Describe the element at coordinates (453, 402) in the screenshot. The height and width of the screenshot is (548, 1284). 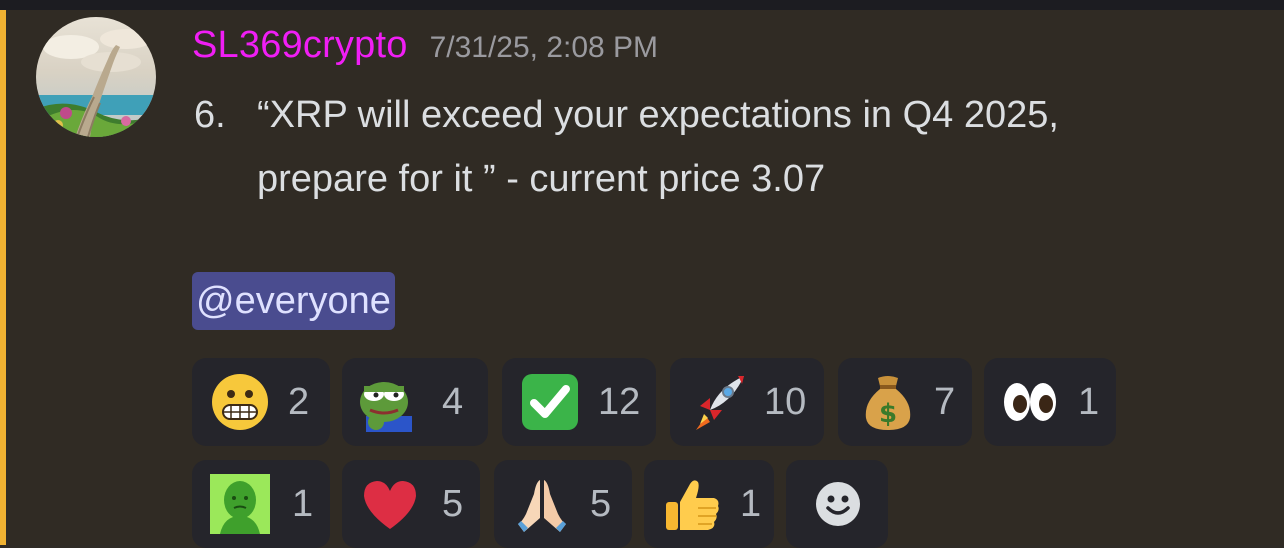
I see `reaction-count: 4` at that location.